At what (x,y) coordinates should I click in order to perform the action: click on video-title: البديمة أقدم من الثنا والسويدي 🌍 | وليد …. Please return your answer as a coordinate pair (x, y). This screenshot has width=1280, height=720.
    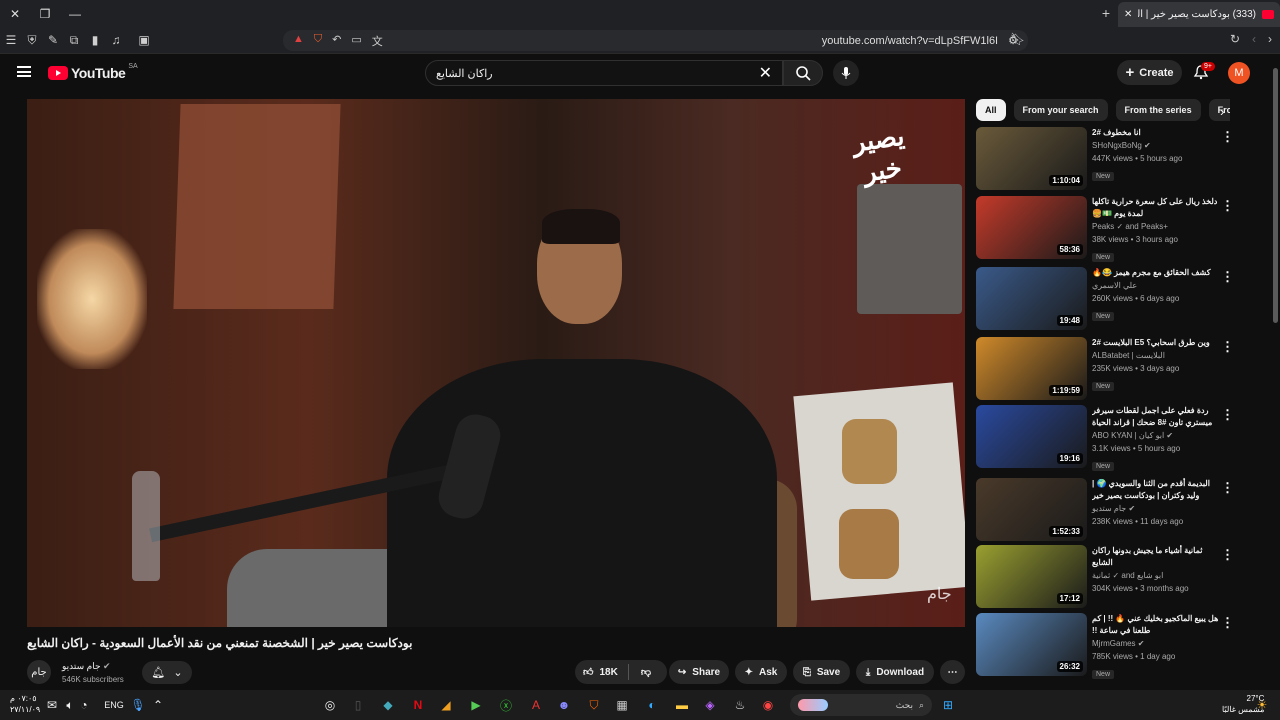
    Looking at the image, I should click on (1156, 490).